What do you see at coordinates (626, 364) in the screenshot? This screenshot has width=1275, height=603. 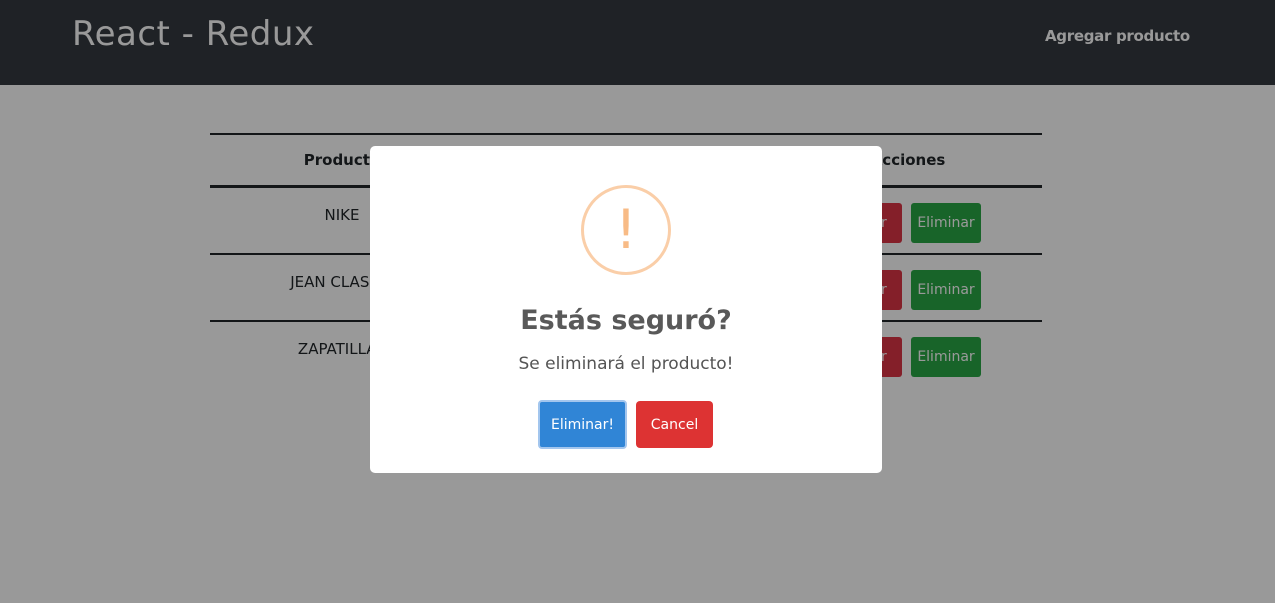 I see `modal-text: Se eliminará el producto!` at bounding box center [626, 364].